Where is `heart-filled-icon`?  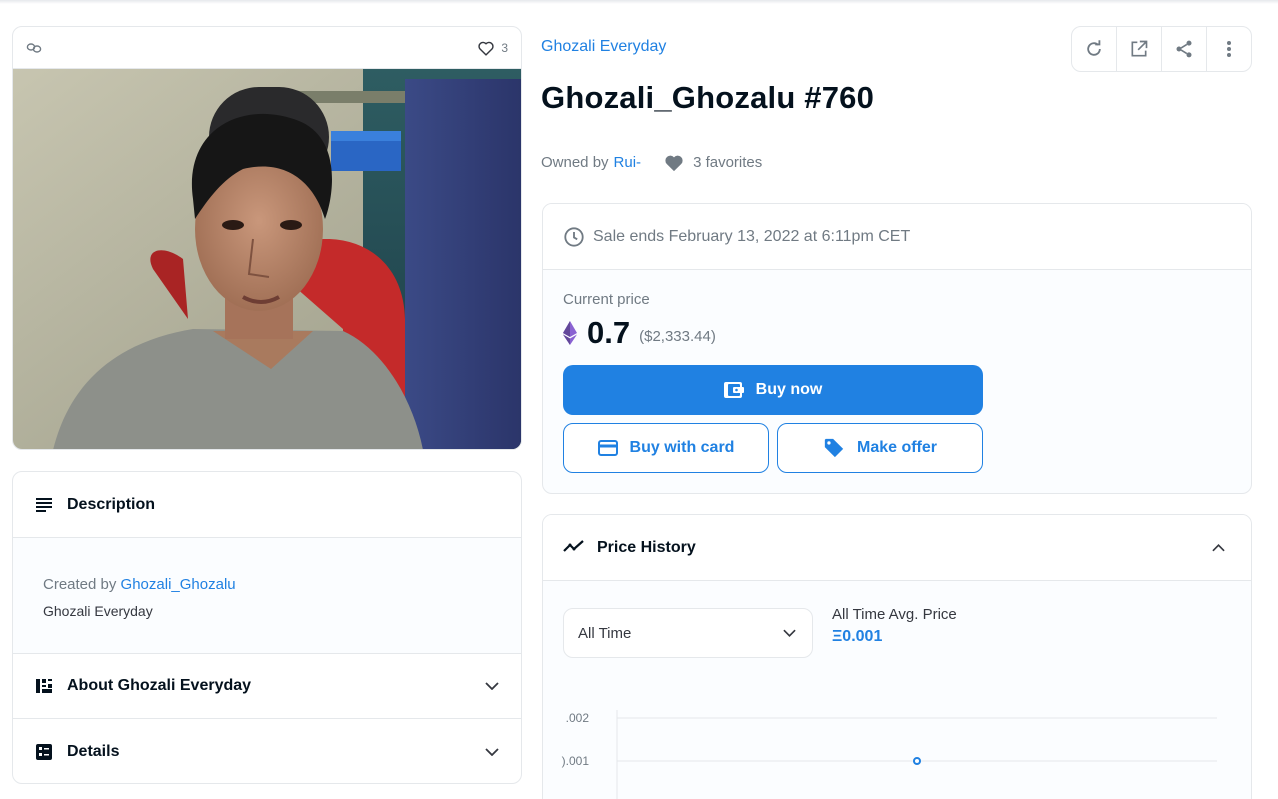 heart-filled-icon is located at coordinates (674, 162).